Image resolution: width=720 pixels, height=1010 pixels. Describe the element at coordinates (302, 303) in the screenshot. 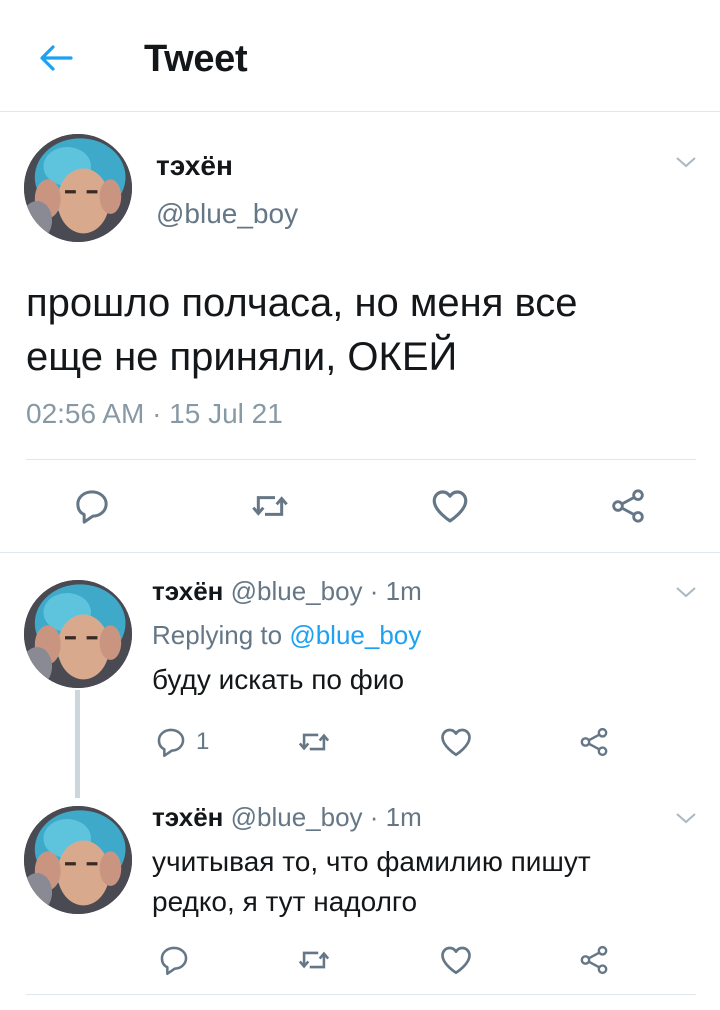

I see `tweet-text-line: прошло полчаса, но меня все` at that location.